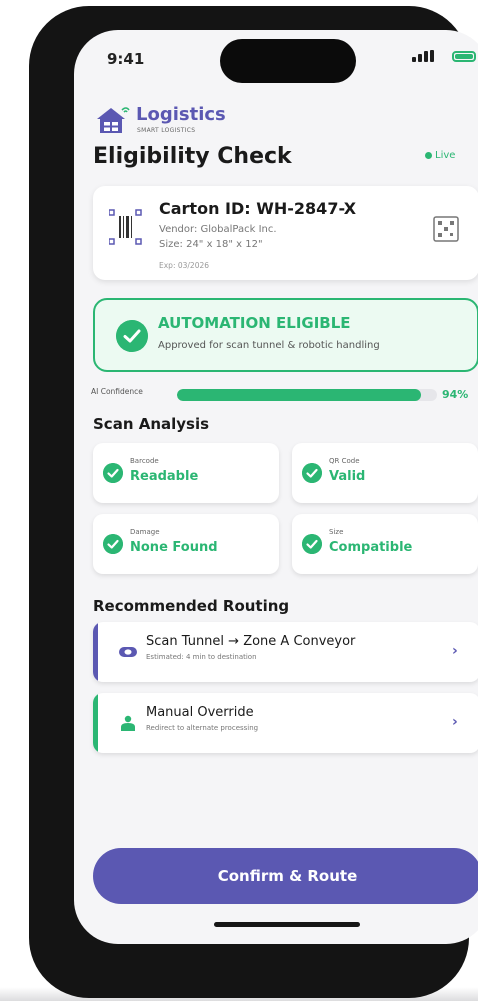 The width and height of the screenshot is (478, 1001). I want to click on carton-vendor: Vendor: GlobalPack Inc., so click(218, 229).